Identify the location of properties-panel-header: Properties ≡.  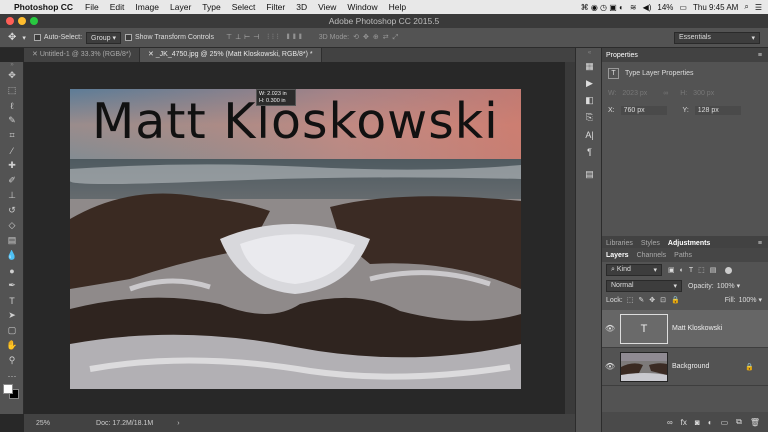
(685, 55).